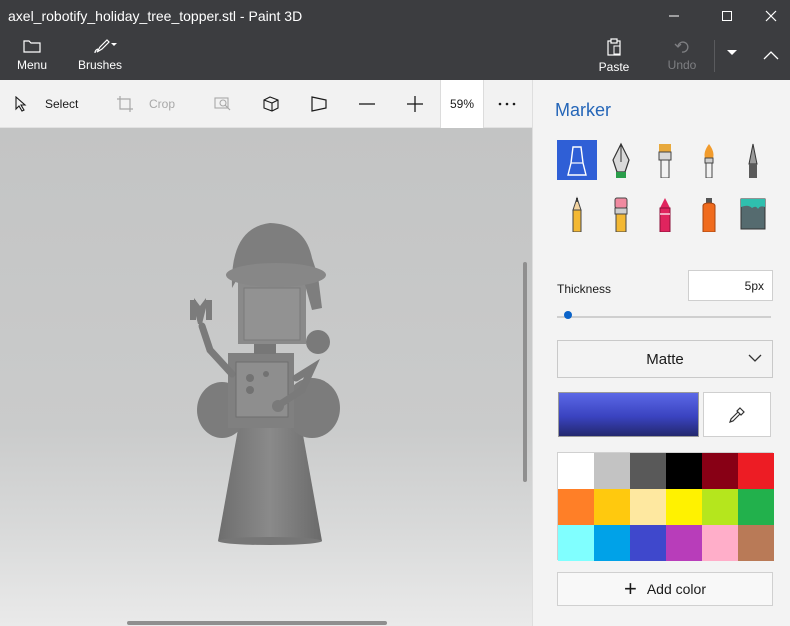  I want to click on spray-can-brush-button, so click(709, 214).